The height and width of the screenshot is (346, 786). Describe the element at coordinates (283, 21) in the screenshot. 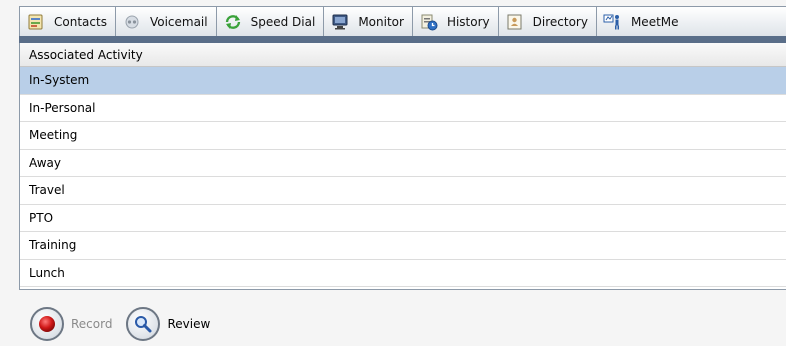

I see `tab-label: Speed Dial` at that location.